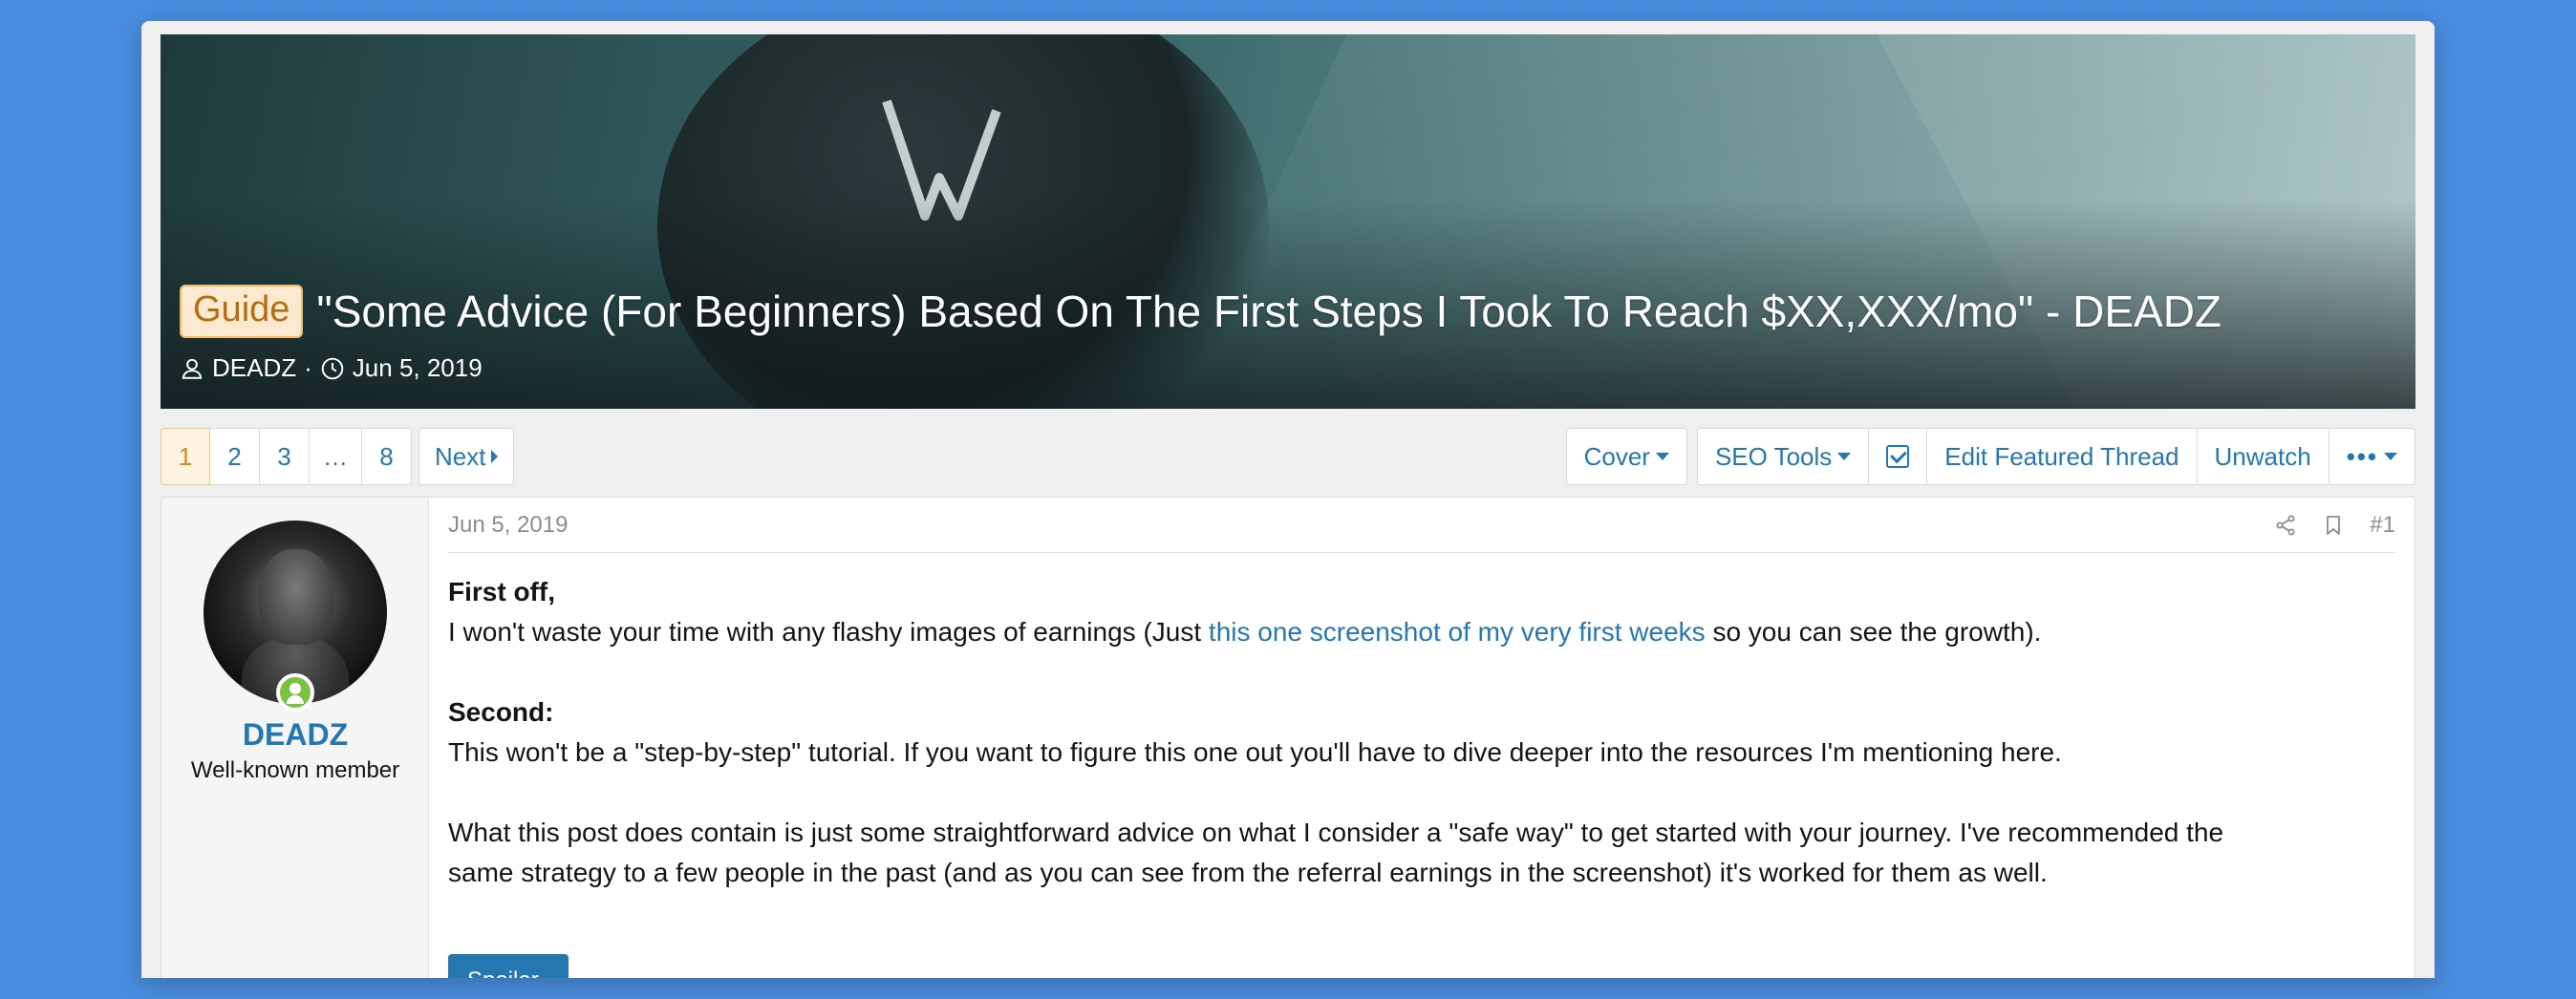 The width and height of the screenshot is (2576, 999). I want to click on post-username: DEADZ, so click(295, 735).